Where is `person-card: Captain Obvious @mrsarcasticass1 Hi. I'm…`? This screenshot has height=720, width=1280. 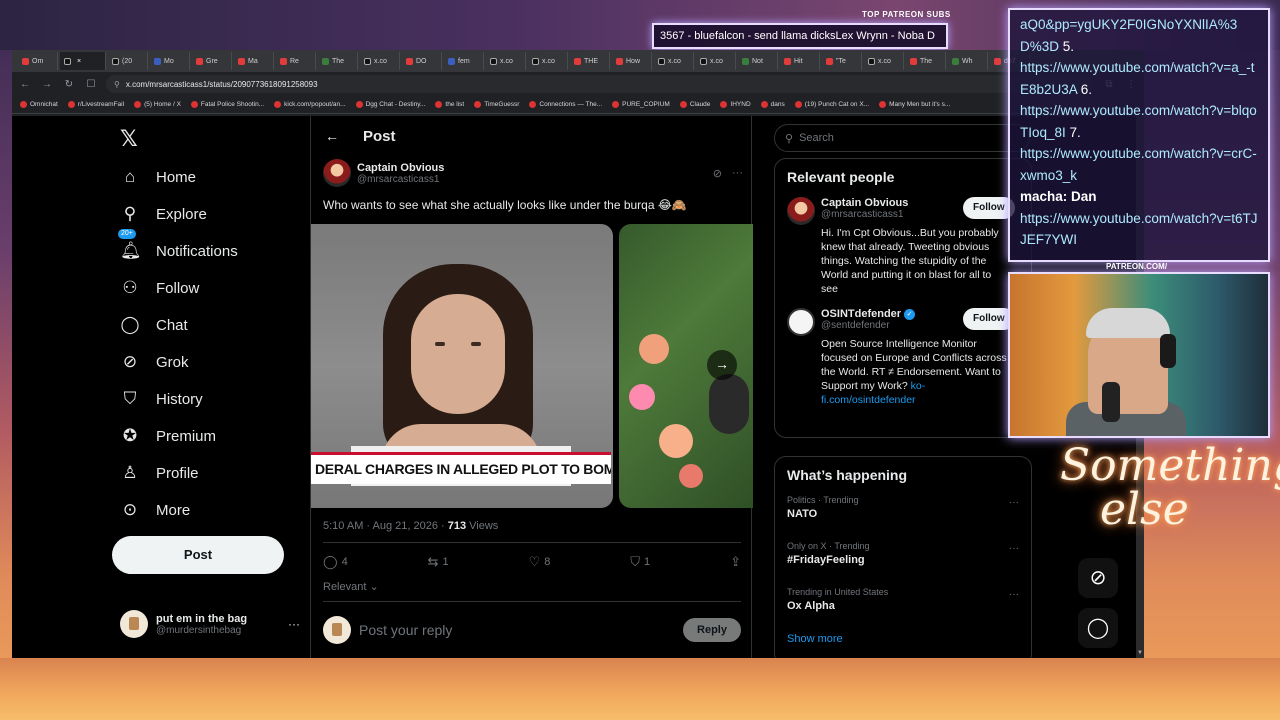
person-card: Captain Obvious @mrsarcasticass1 Hi. I'm… is located at coordinates (903, 246).